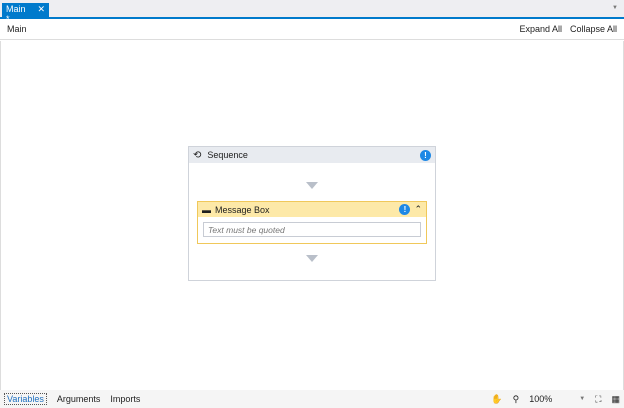 The height and width of the screenshot is (408, 624). I want to click on tab-main: Main * ✕, so click(25, 13).